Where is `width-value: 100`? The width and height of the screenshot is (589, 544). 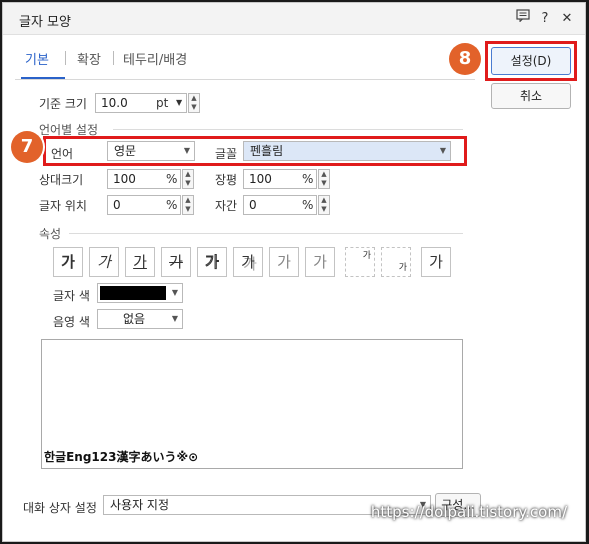
width-value: 100 is located at coordinates (260, 179).